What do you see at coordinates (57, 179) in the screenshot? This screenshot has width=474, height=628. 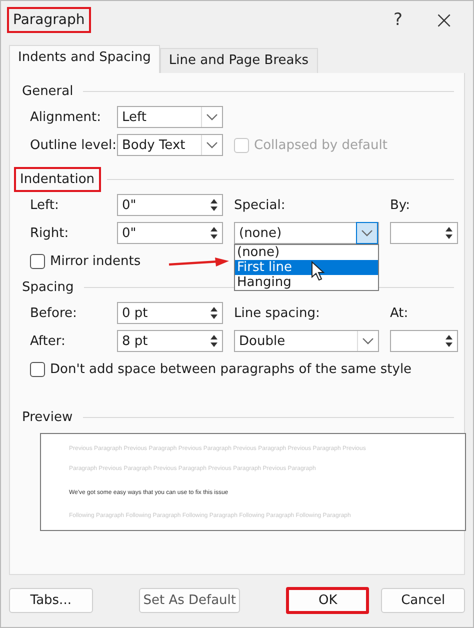 I see `section-heading: Indentation` at bounding box center [57, 179].